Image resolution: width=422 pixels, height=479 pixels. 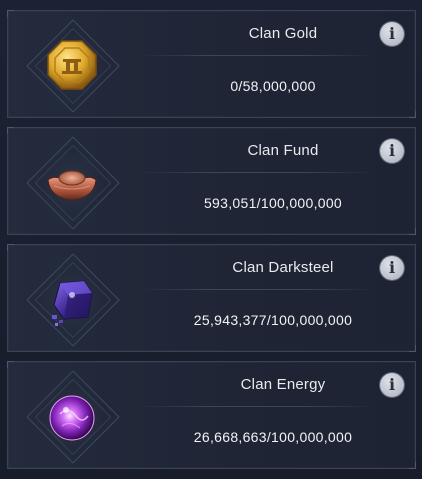 What do you see at coordinates (283, 384) in the screenshot?
I see `resource-name: Clan Energy` at bounding box center [283, 384].